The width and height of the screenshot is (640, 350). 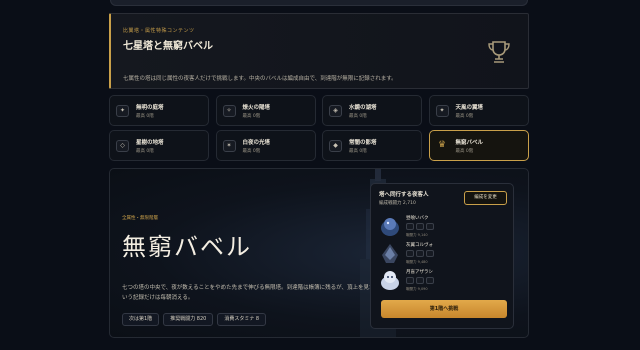 I want to click on babel-kicker: 全属性・無限階層, so click(x=140, y=218).